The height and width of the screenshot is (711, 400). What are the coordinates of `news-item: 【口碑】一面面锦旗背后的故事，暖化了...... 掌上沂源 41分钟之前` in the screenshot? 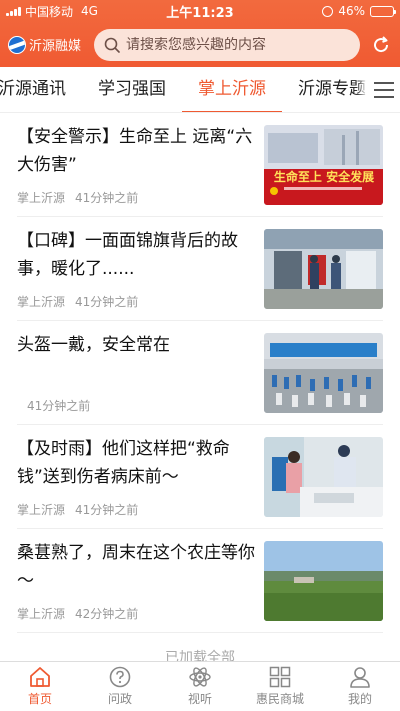 It's located at (200, 269).